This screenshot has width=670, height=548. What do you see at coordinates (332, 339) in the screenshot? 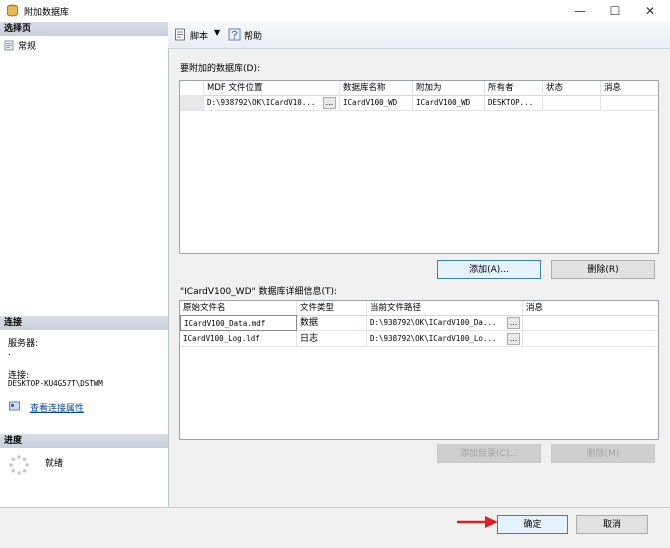
I see `filetype-cell: 日志` at bounding box center [332, 339].